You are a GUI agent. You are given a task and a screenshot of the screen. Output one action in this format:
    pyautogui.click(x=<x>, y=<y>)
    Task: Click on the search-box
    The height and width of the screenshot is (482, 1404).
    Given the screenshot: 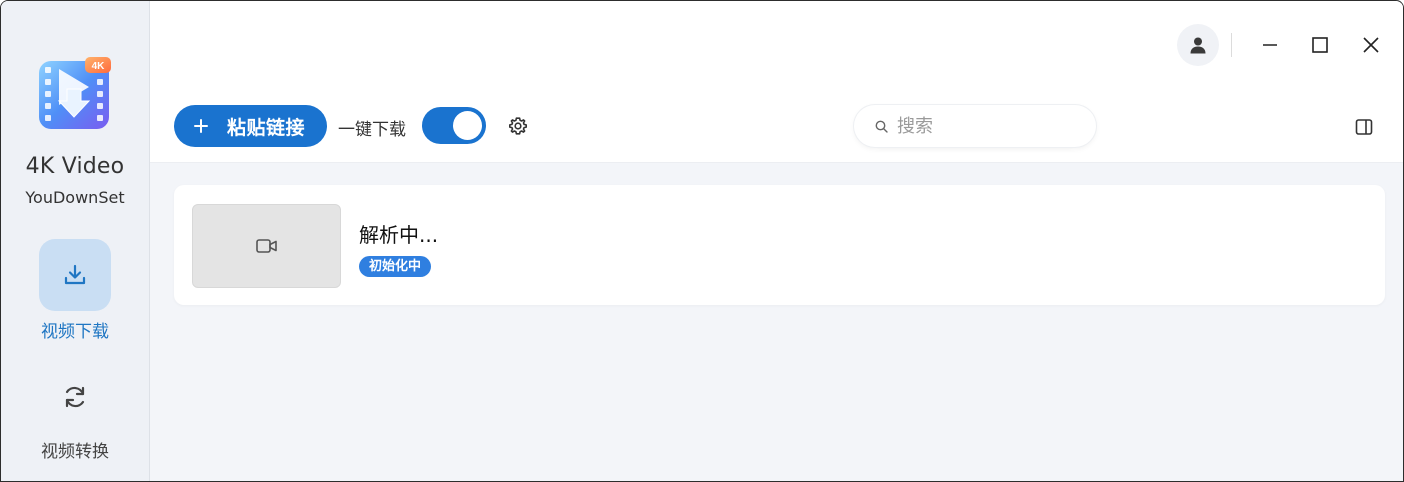 What is the action you would take?
    pyautogui.click(x=975, y=126)
    